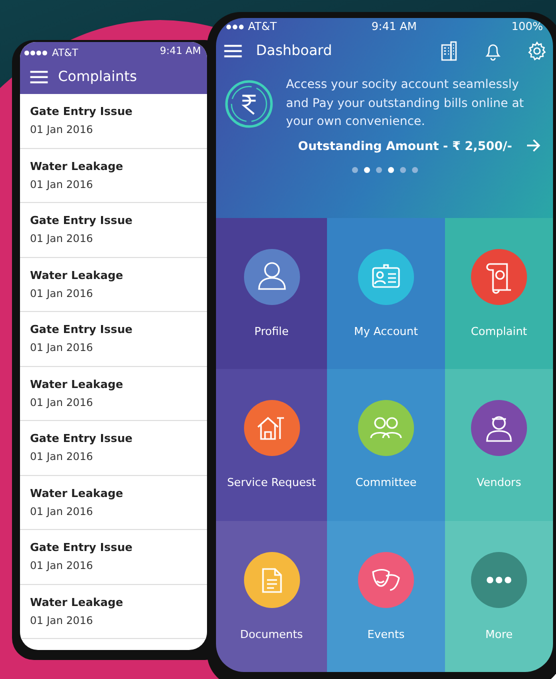 The width and height of the screenshot is (556, 679). Describe the element at coordinates (527, 26) in the screenshot. I see `battery-label: 100%` at that location.